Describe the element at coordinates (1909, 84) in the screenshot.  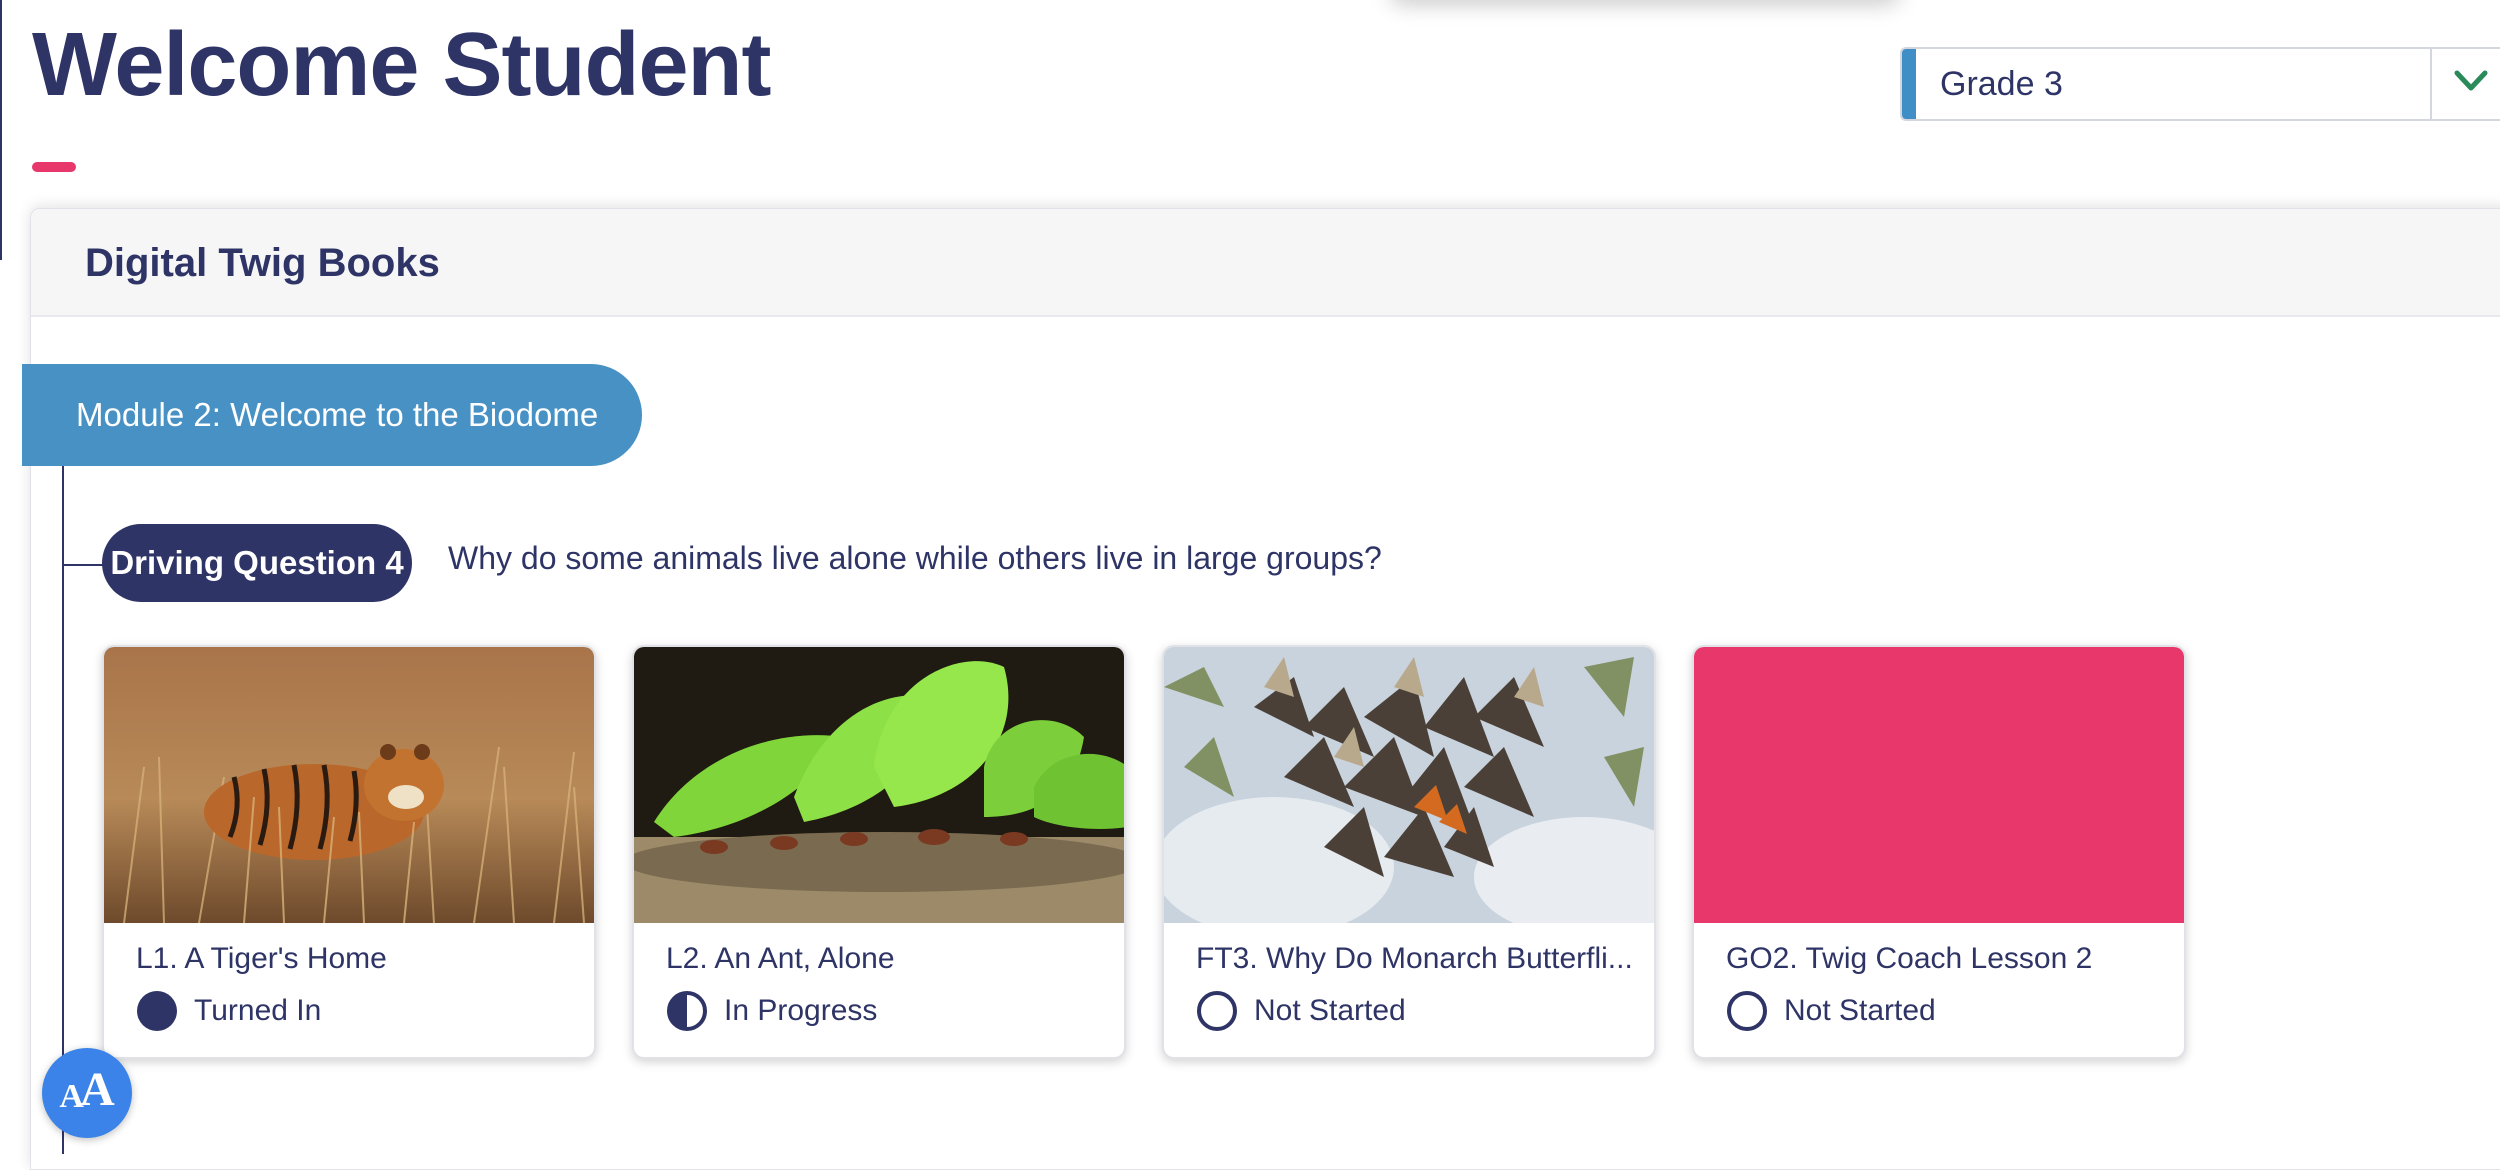
I see `grade-selector-accent` at that location.